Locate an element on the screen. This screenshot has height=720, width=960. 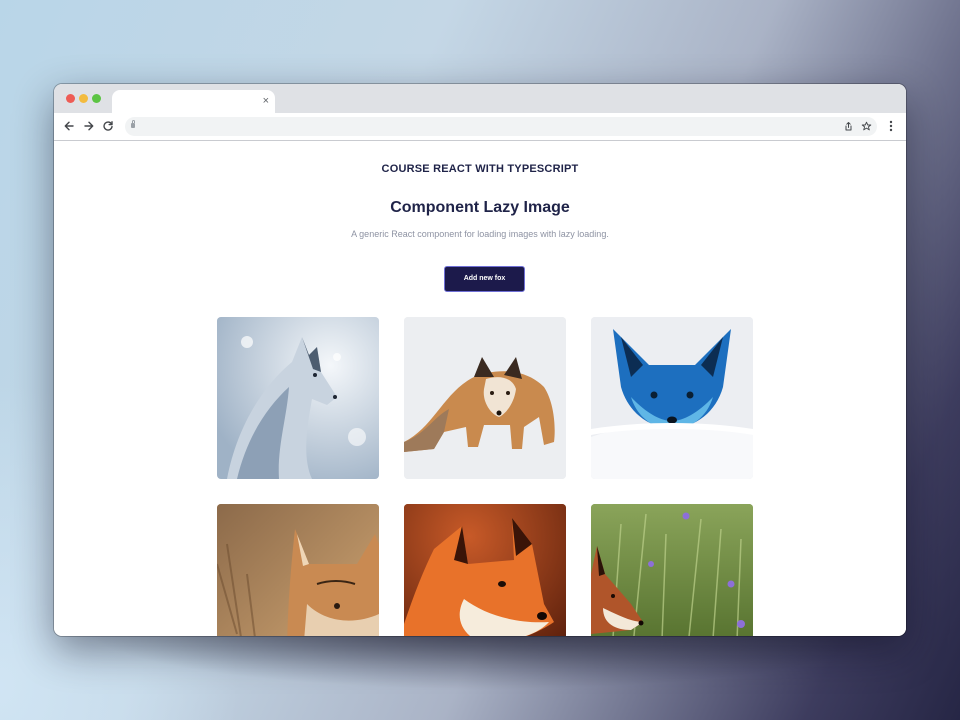
lock-icon is located at coordinates (133, 124).